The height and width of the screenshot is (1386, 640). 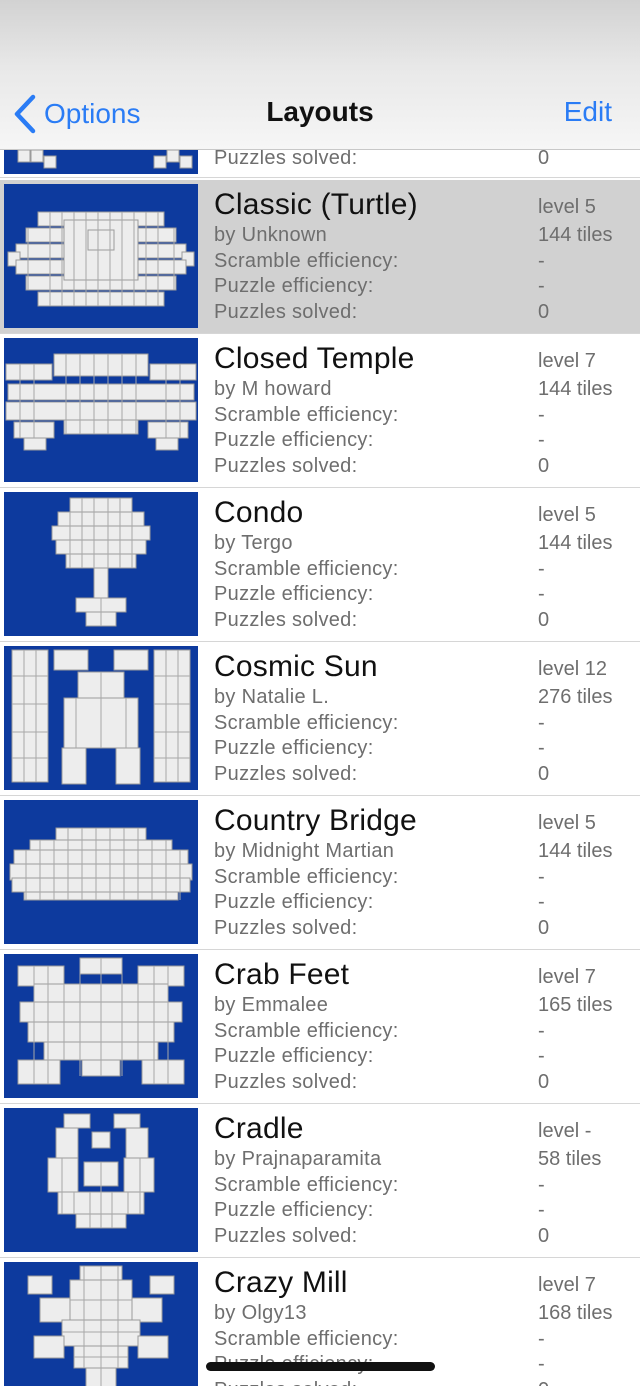 What do you see at coordinates (320, 1366) in the screenshot?
I see `home-indicator` at bounding box center [320, 1366].